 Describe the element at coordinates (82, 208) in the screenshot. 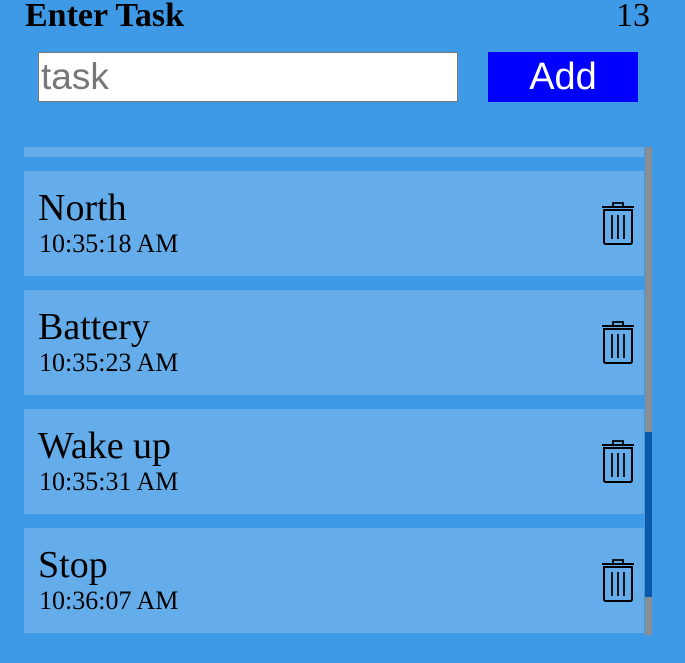

I see `task-name: North` at that location.